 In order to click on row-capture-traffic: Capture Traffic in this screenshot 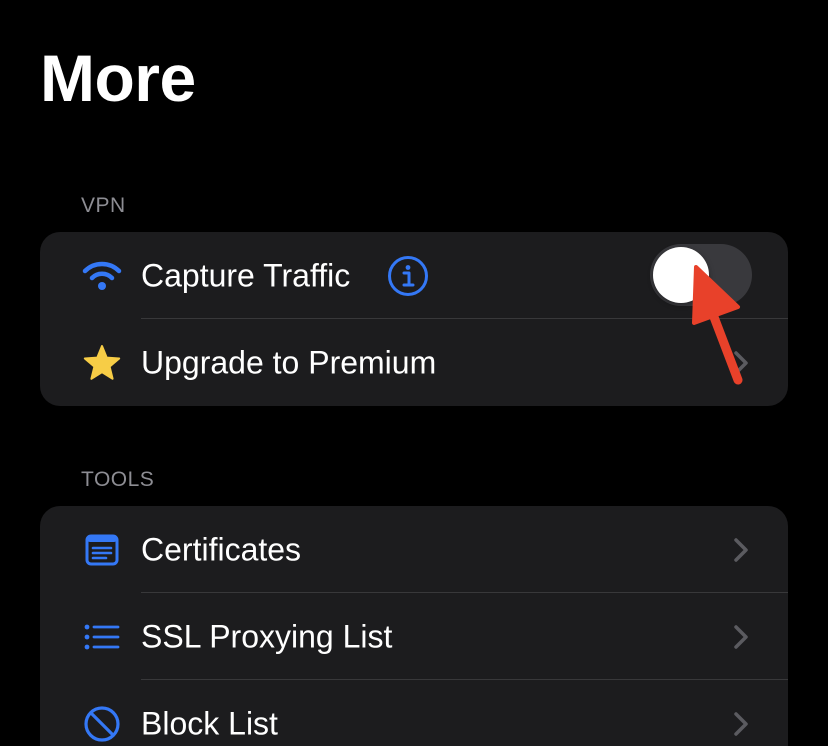, I will do `click(414, 275)`.